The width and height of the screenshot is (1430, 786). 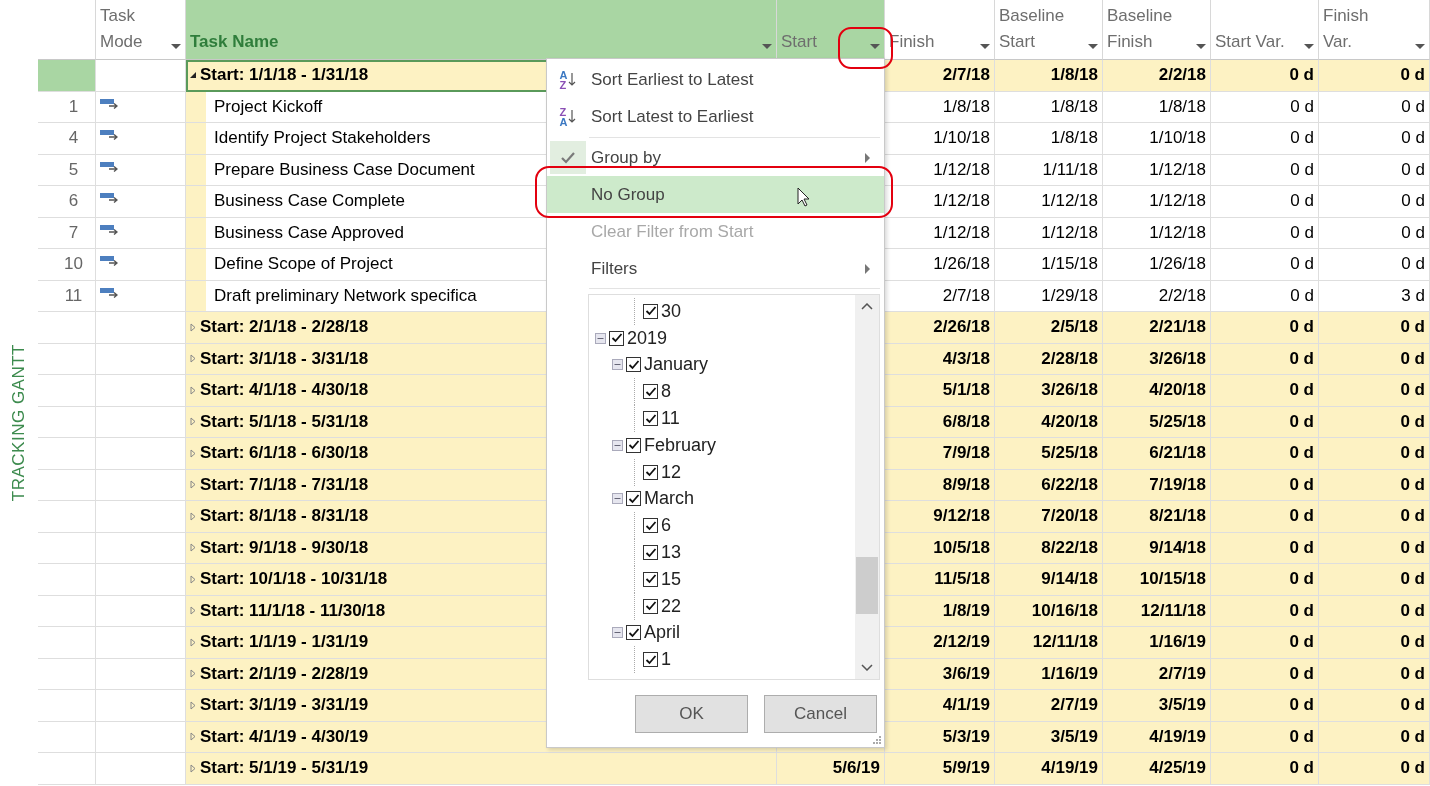 I want to click on group-heading: Start: 1/1/18 - 1/31/18, so click(x=284, y=75).